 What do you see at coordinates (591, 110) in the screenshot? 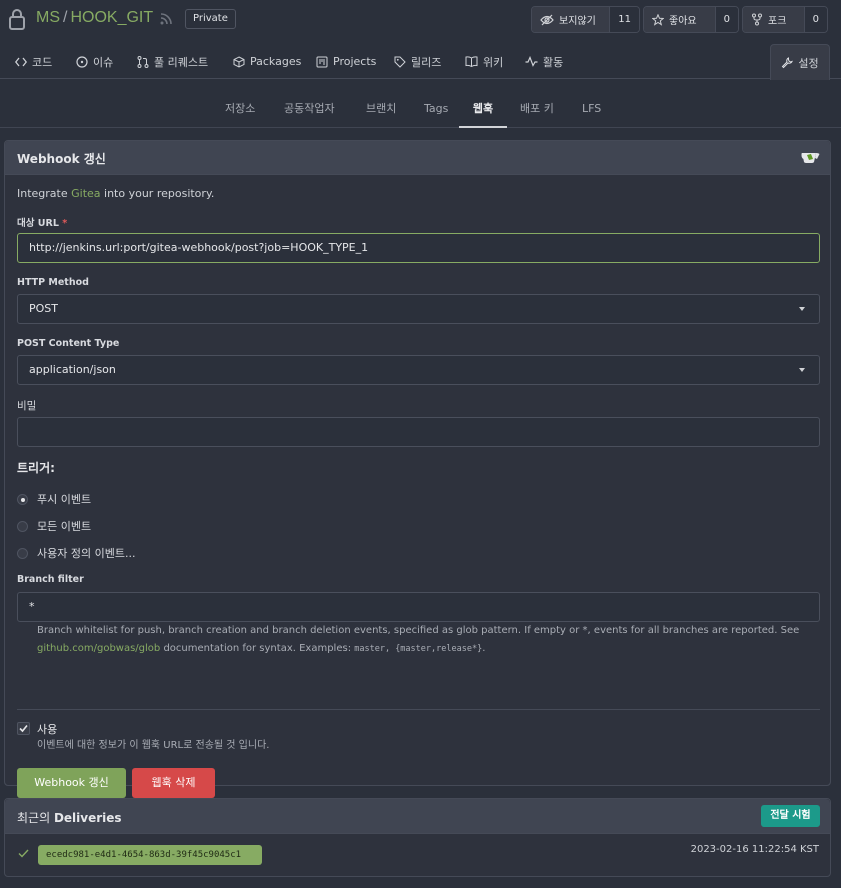
I see `settings-tab-lfs: LFS` at bounding box center [591, 110].